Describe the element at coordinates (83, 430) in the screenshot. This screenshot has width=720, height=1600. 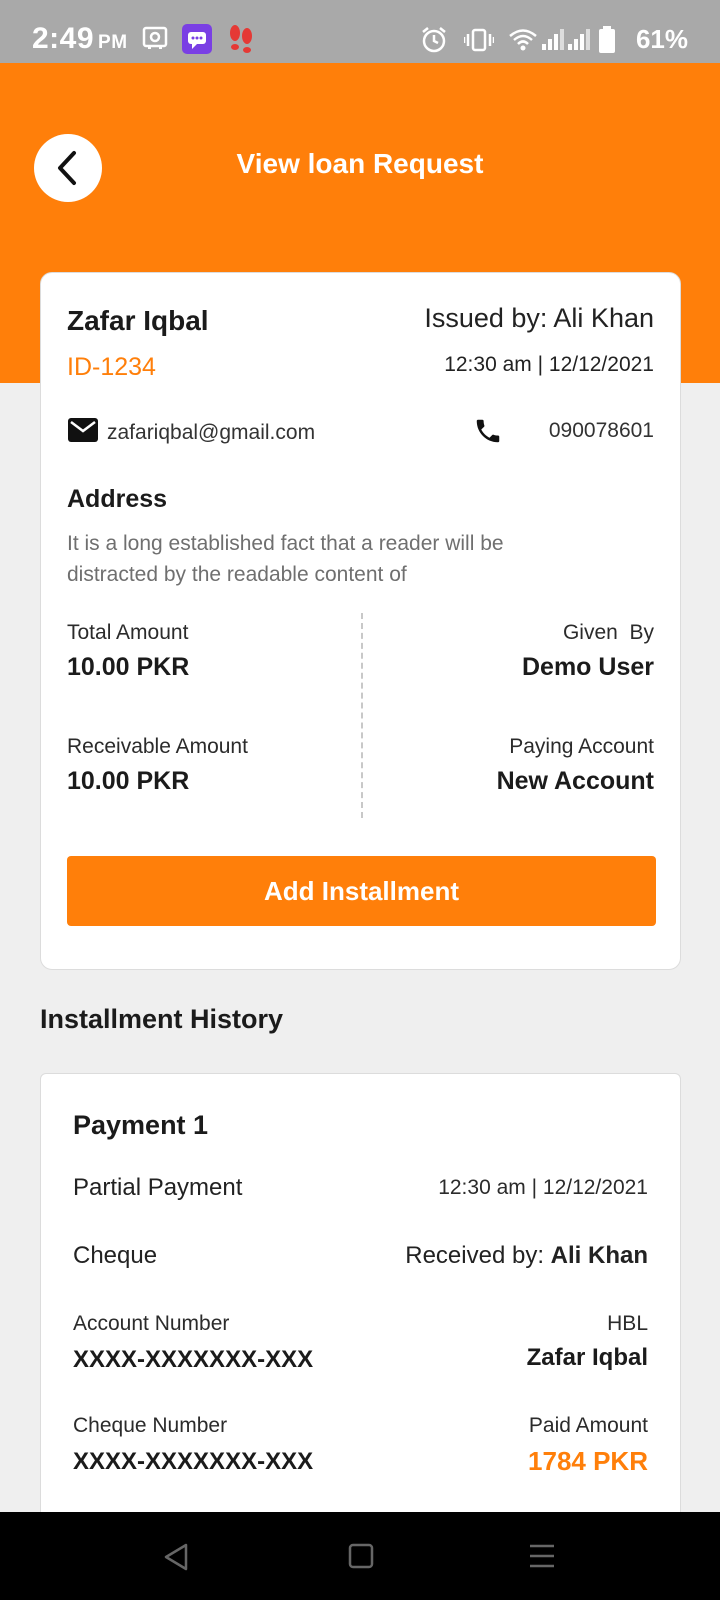
I see `mail-icon` at that location.